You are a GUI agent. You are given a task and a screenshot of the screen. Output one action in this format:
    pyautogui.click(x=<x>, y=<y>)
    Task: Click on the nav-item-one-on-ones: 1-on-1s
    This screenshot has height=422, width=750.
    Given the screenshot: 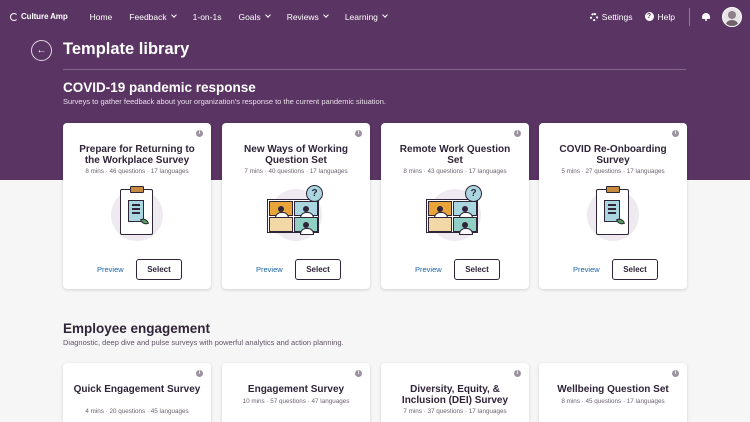 What is the action you would take?
    pyautogui.click(x=207, y=17)
    